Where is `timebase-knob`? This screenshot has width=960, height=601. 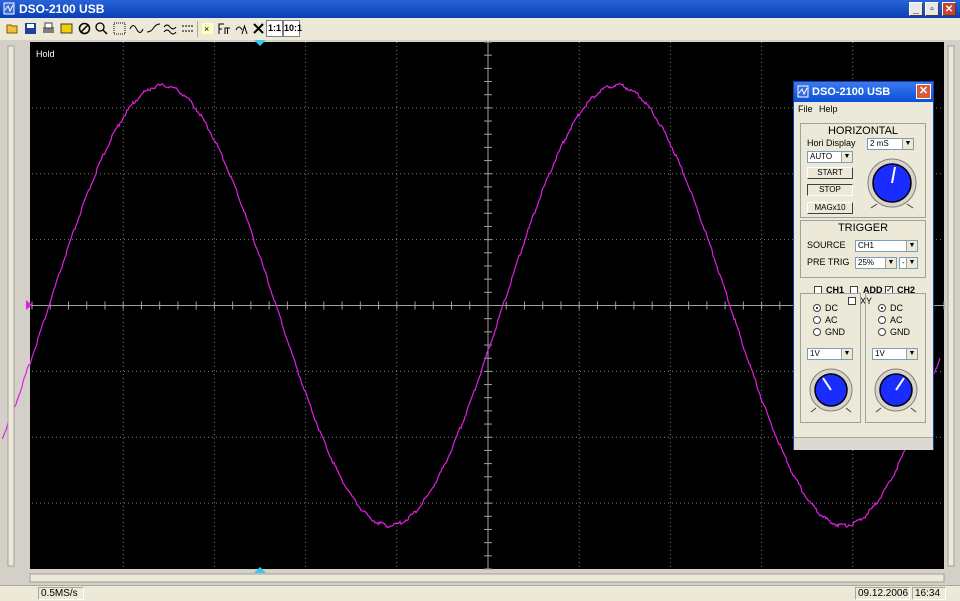
timebase-knob is located at coordinates (892, 183).